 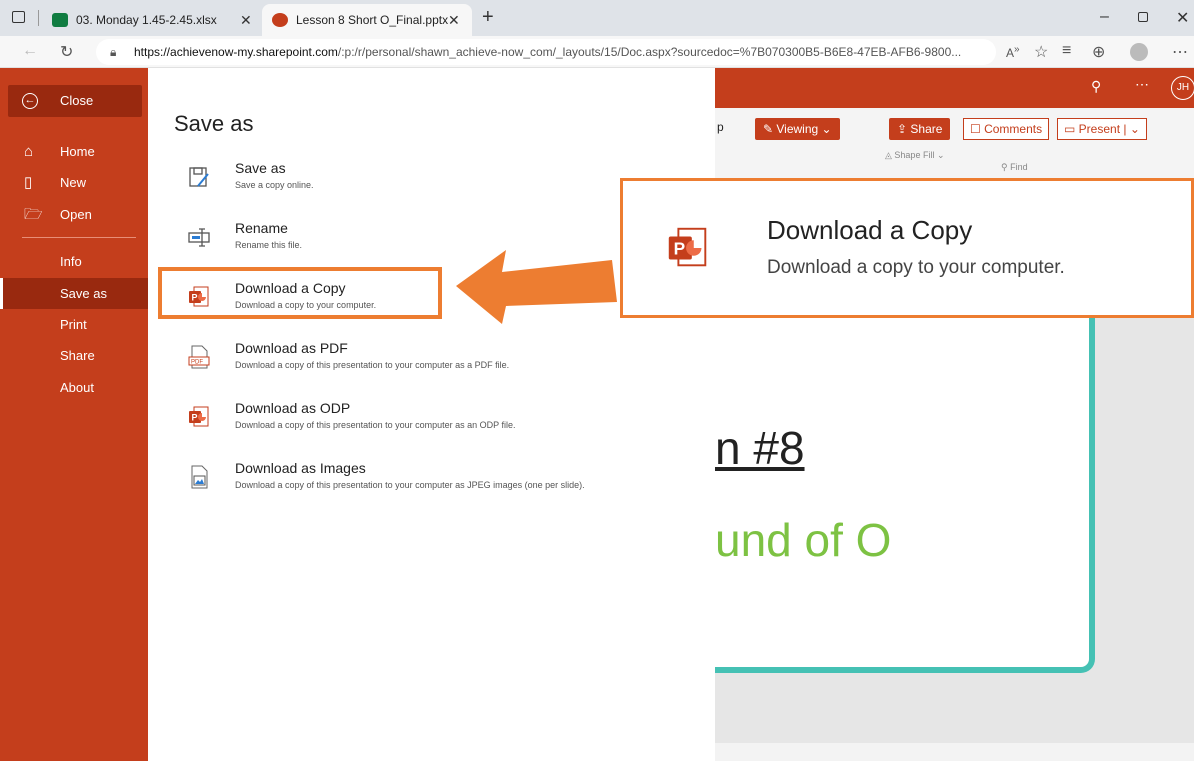 I want to click on folder-icon: 🗁︎, so click(x=33, y=214).